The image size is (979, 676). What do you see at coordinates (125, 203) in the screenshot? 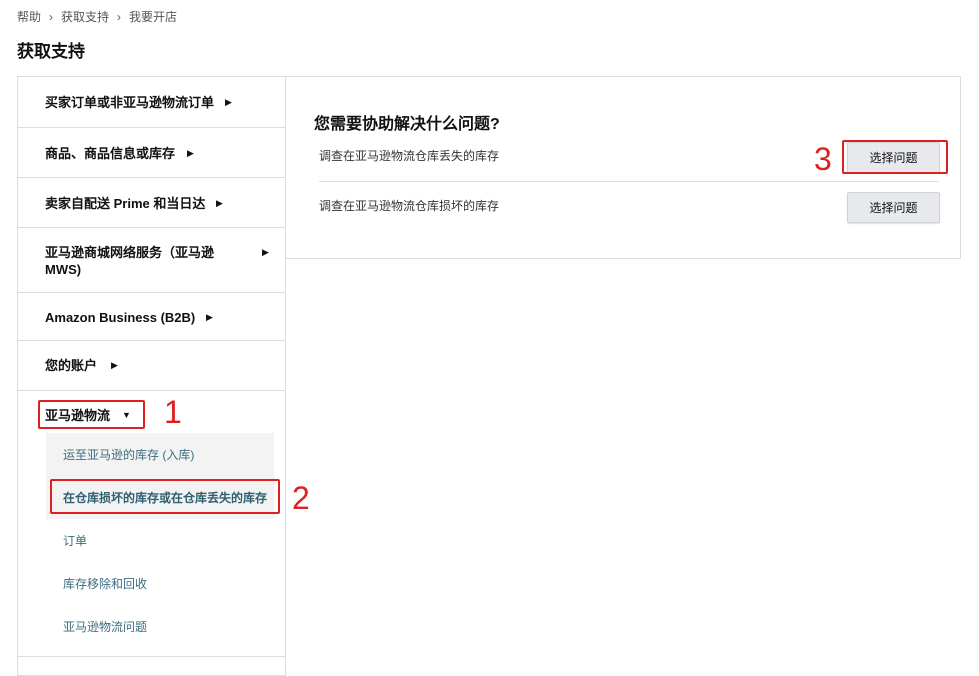
I see `sidebar-item-label: 卖家自配送 Prime 和当日达` at bounding box center [125, 203].